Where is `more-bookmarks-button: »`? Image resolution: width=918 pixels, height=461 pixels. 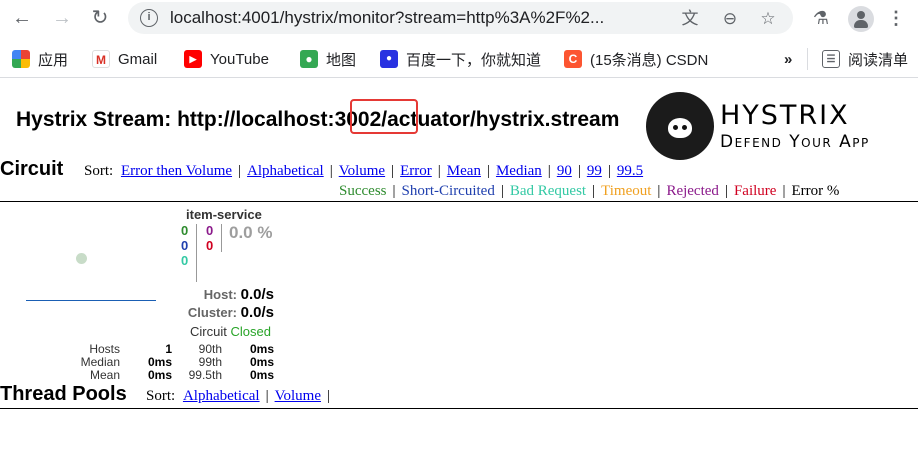
more-bookmarks-button: » is located at coordinates (788, 59).